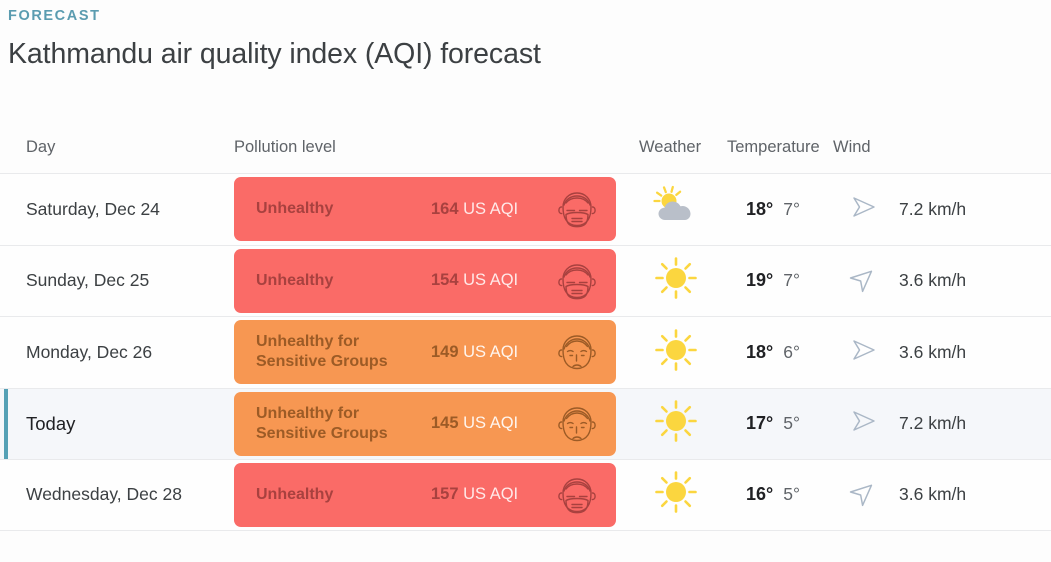 This screenshot has height=562, width=1051. Describe the element at coordinates (117, 424) in the screenshot. I see `day-cell: Today` at that location.